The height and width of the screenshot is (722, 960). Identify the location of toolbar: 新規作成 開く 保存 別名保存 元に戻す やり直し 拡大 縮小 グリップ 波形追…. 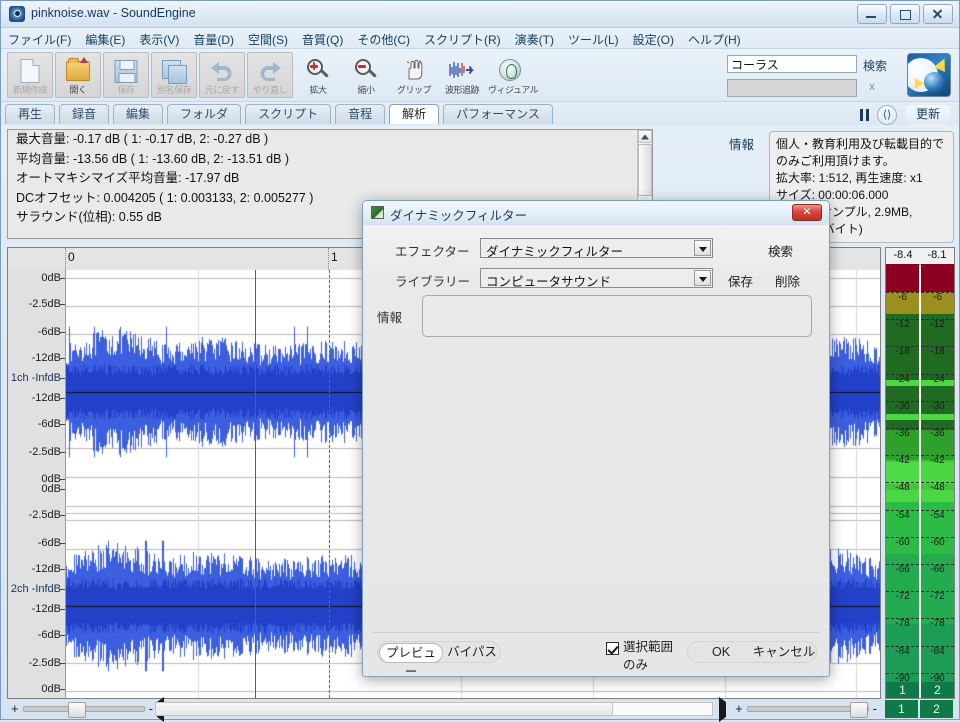
(480, 75).